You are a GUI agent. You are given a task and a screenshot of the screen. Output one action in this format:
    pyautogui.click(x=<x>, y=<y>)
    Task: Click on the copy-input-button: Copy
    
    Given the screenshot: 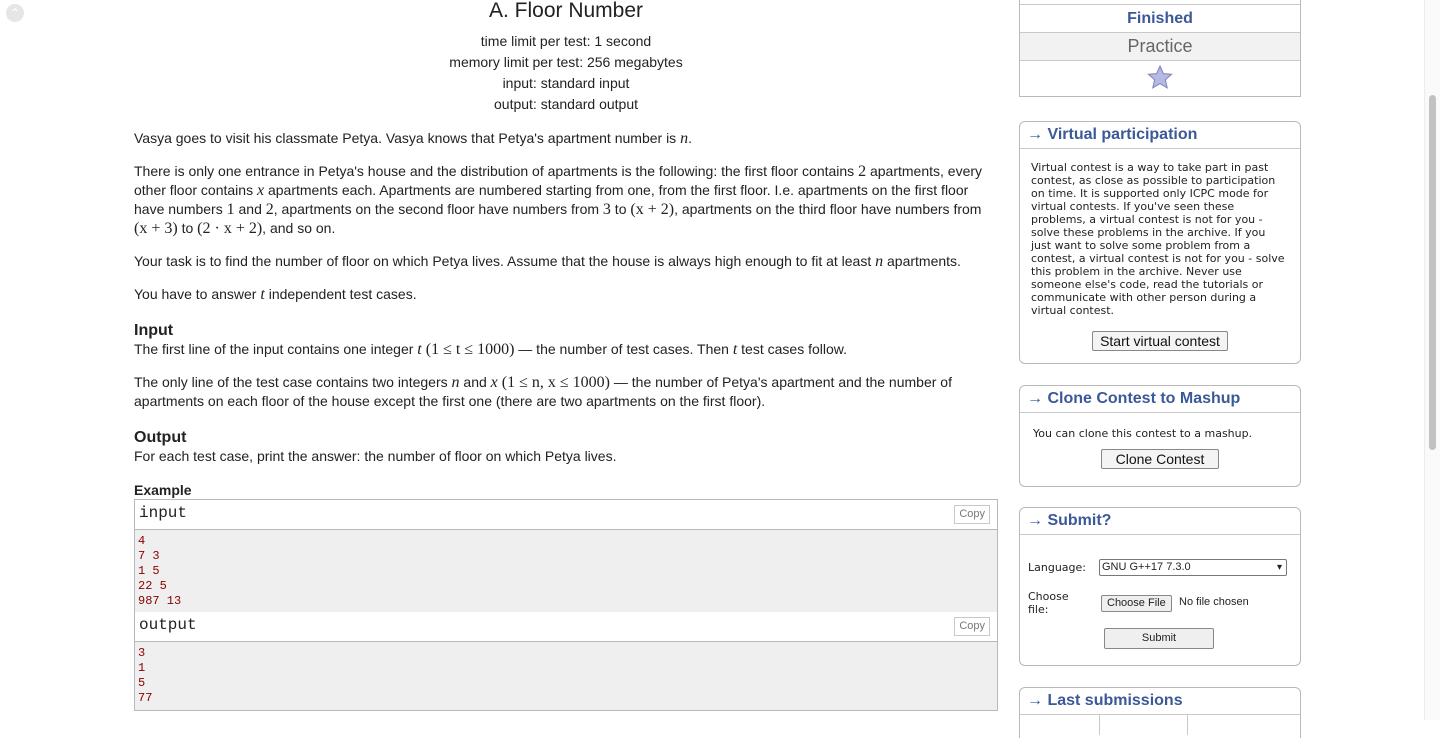 What is the action you would take?
    pyautogui.click(x=972, y=514)
    